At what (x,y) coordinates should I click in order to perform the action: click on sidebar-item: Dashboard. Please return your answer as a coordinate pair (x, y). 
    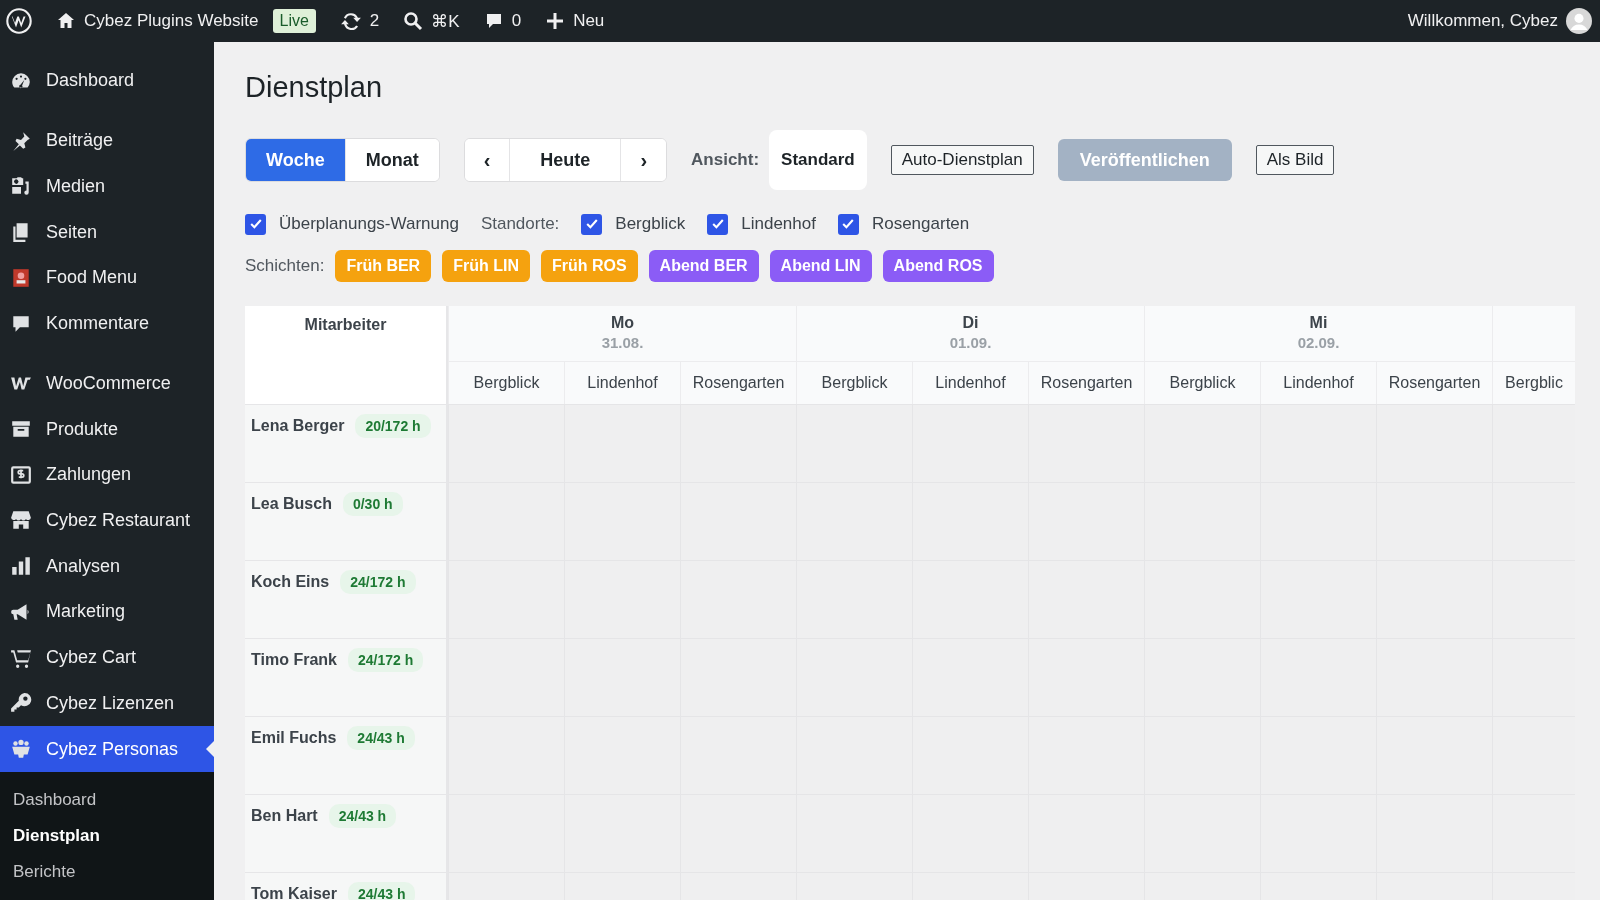
    Looking at the image, I should click on (107, 81).